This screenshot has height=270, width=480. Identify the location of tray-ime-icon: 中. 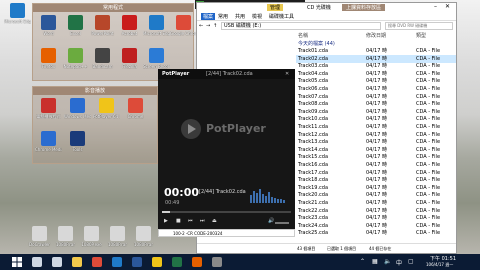
(399, 262).